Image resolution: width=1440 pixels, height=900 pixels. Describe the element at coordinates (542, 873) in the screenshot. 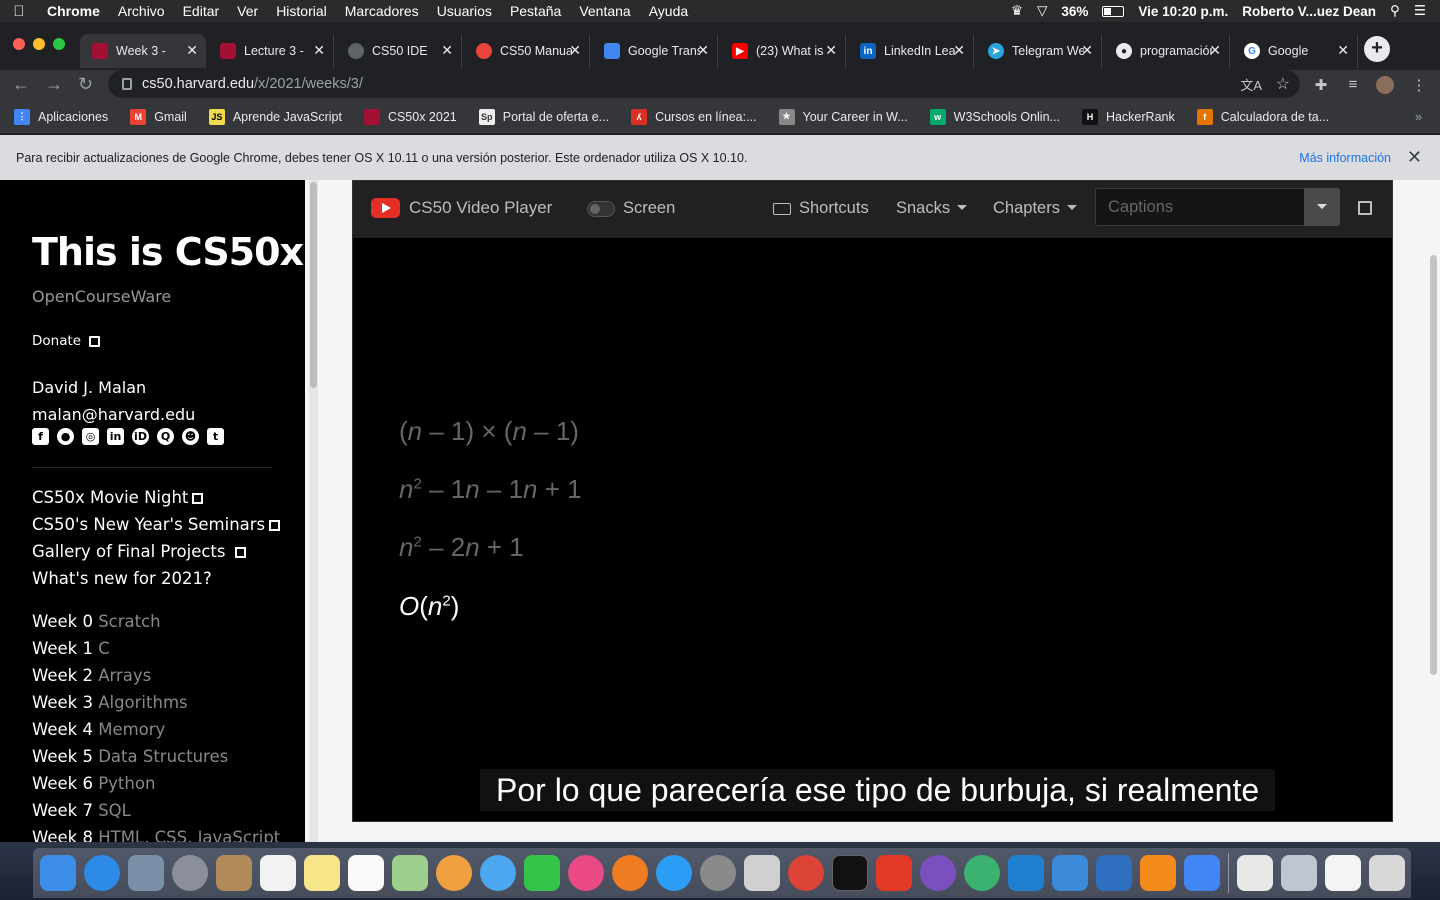

I see `facetime-icon` at that location.